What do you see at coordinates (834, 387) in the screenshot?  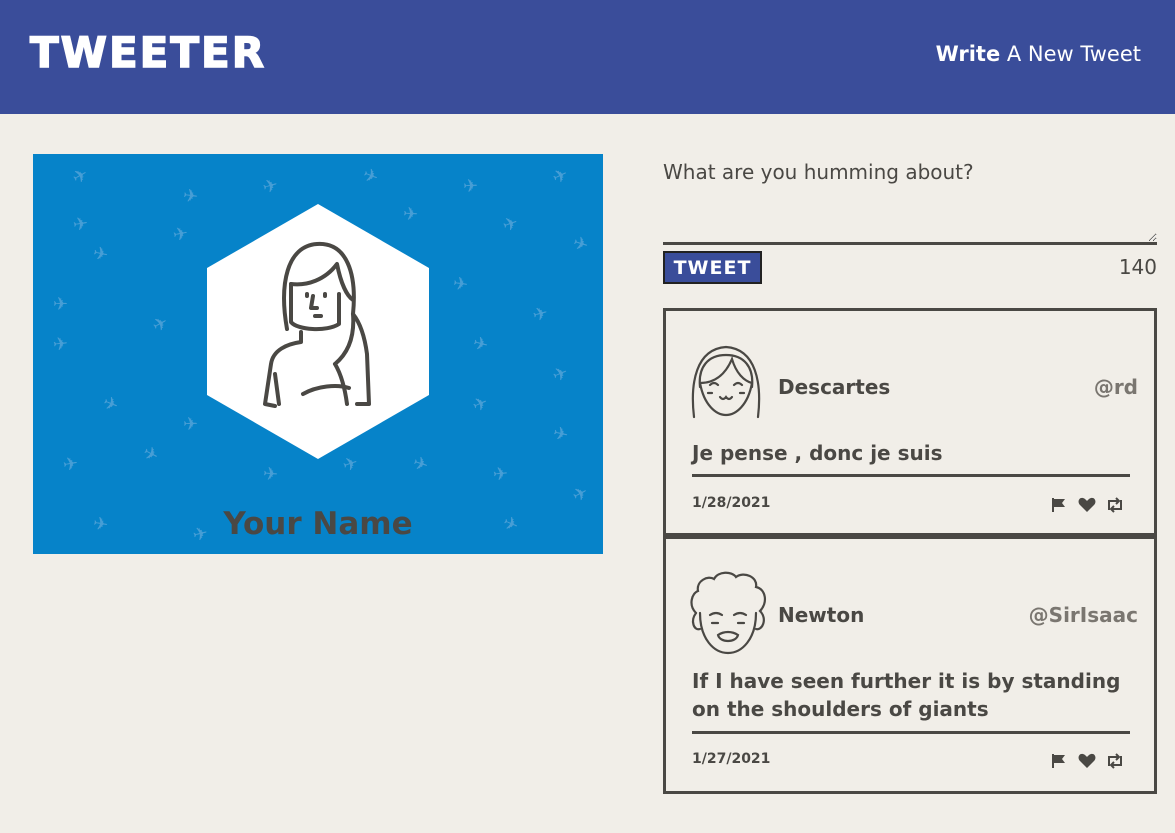 I see `tweet-author-name: Descartes` at bounding box center [834, 387].